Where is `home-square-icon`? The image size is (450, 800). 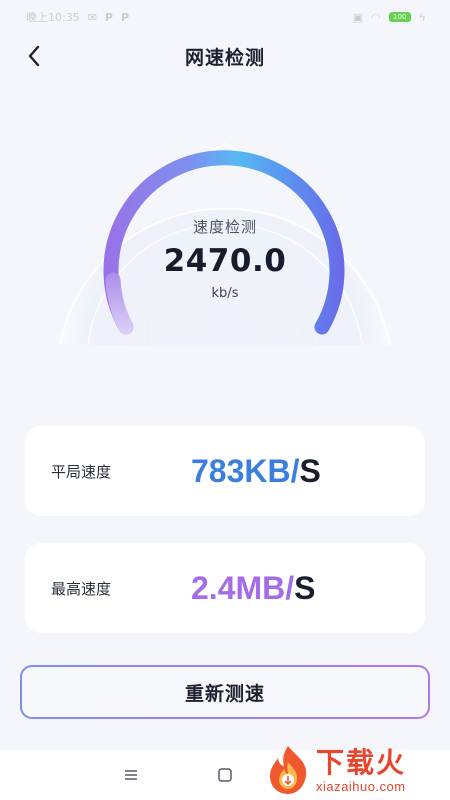
home-square-icon is located at coordinates (225, 775).